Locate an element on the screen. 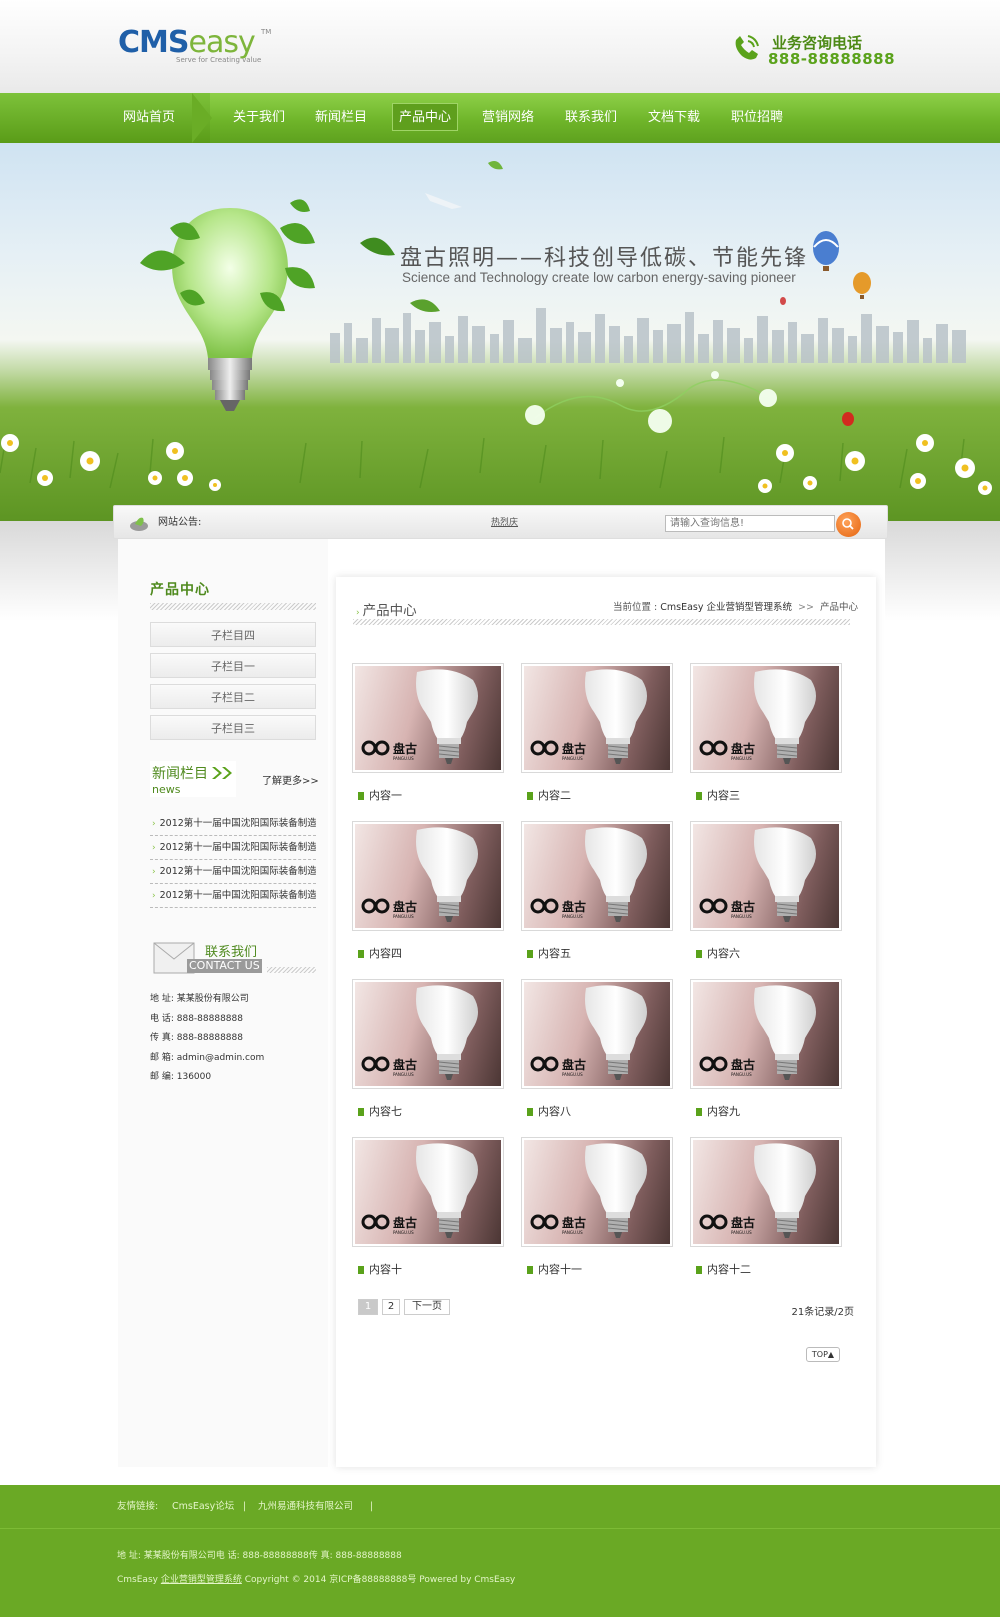 This screenshot has height=1617, width=1000. page-2-button: 2 is located at coordinates (391, 1307).